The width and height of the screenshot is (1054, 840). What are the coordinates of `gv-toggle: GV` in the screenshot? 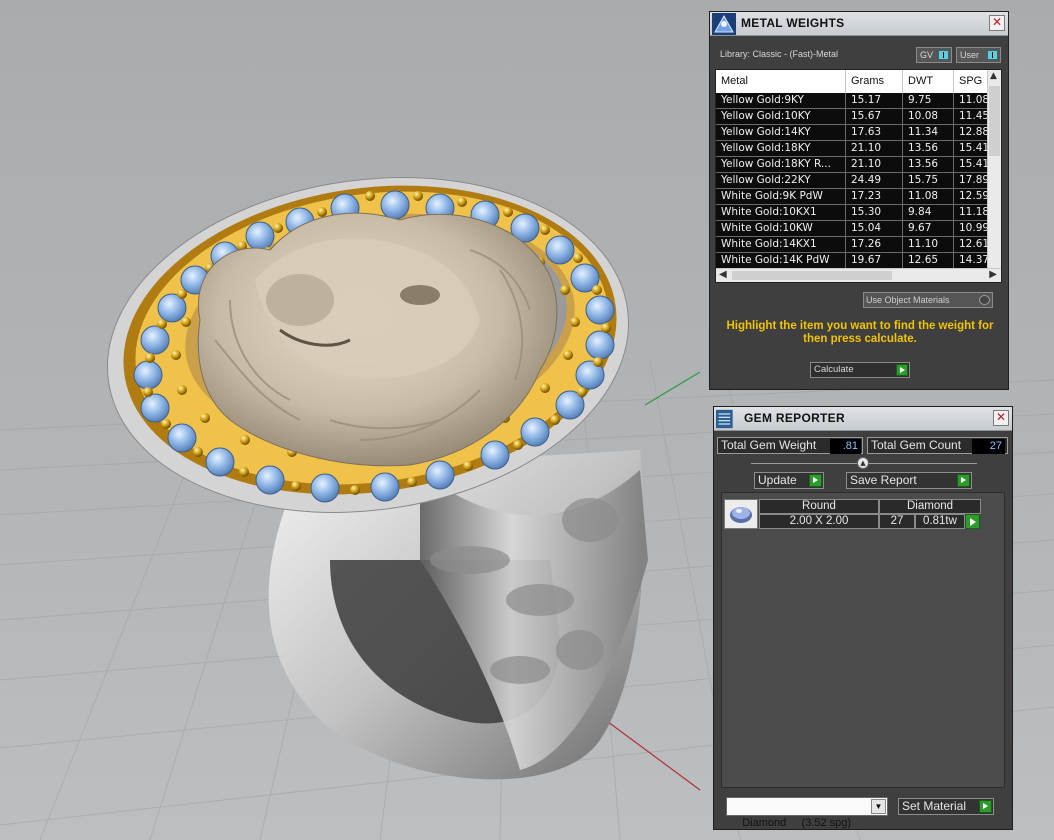 It's located at (934, 55).